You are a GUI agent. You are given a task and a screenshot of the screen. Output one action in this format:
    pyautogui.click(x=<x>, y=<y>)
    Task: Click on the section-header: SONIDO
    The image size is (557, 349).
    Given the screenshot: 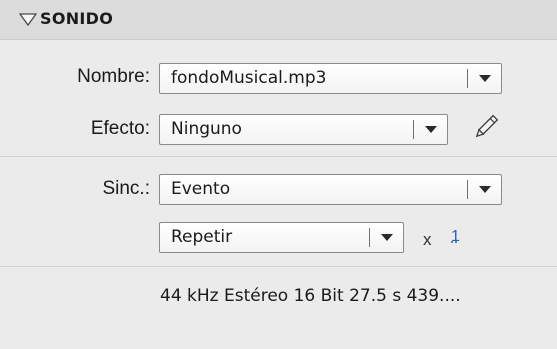 What is the action you would take?
    pyautogui.click(x=278, y=20)
    